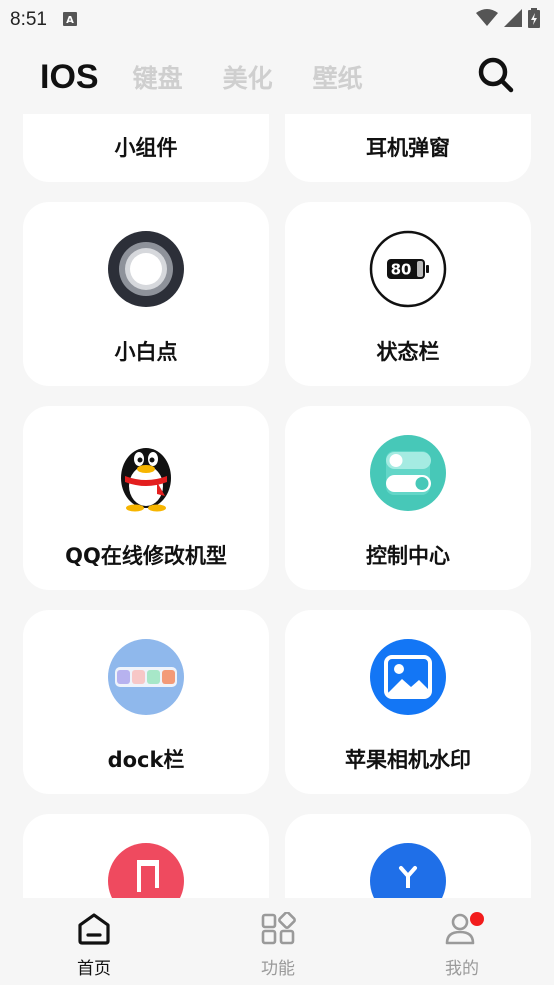  I want to click on card-assistive-touch: 小白点, so click(146, 294).